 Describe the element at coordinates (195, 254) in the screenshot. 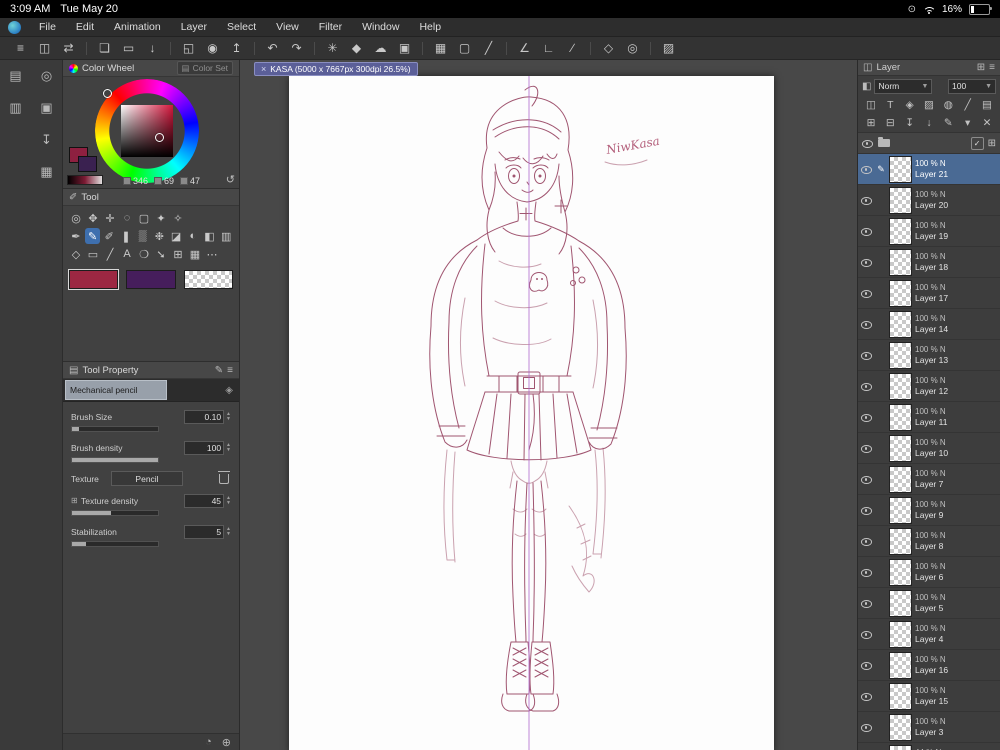

I see `grid-tool: ▦` at that location.